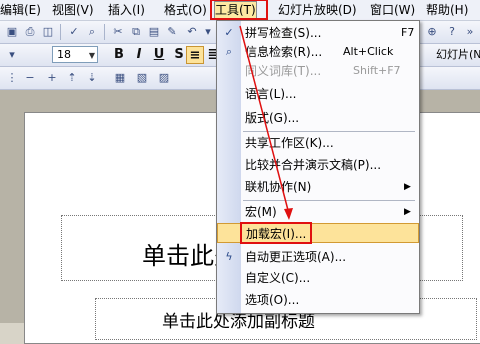 This screenshot has height=344, width=480. Describe the element at coordinates (288, 214) in the screenshot. I see `annotation-arrow-head` at that location.